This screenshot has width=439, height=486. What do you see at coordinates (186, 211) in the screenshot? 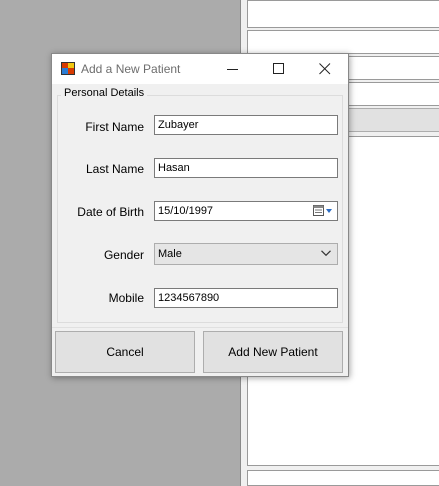
I see `date-of-birth-value: 15/10/1997` at bounding box center [186, 211].